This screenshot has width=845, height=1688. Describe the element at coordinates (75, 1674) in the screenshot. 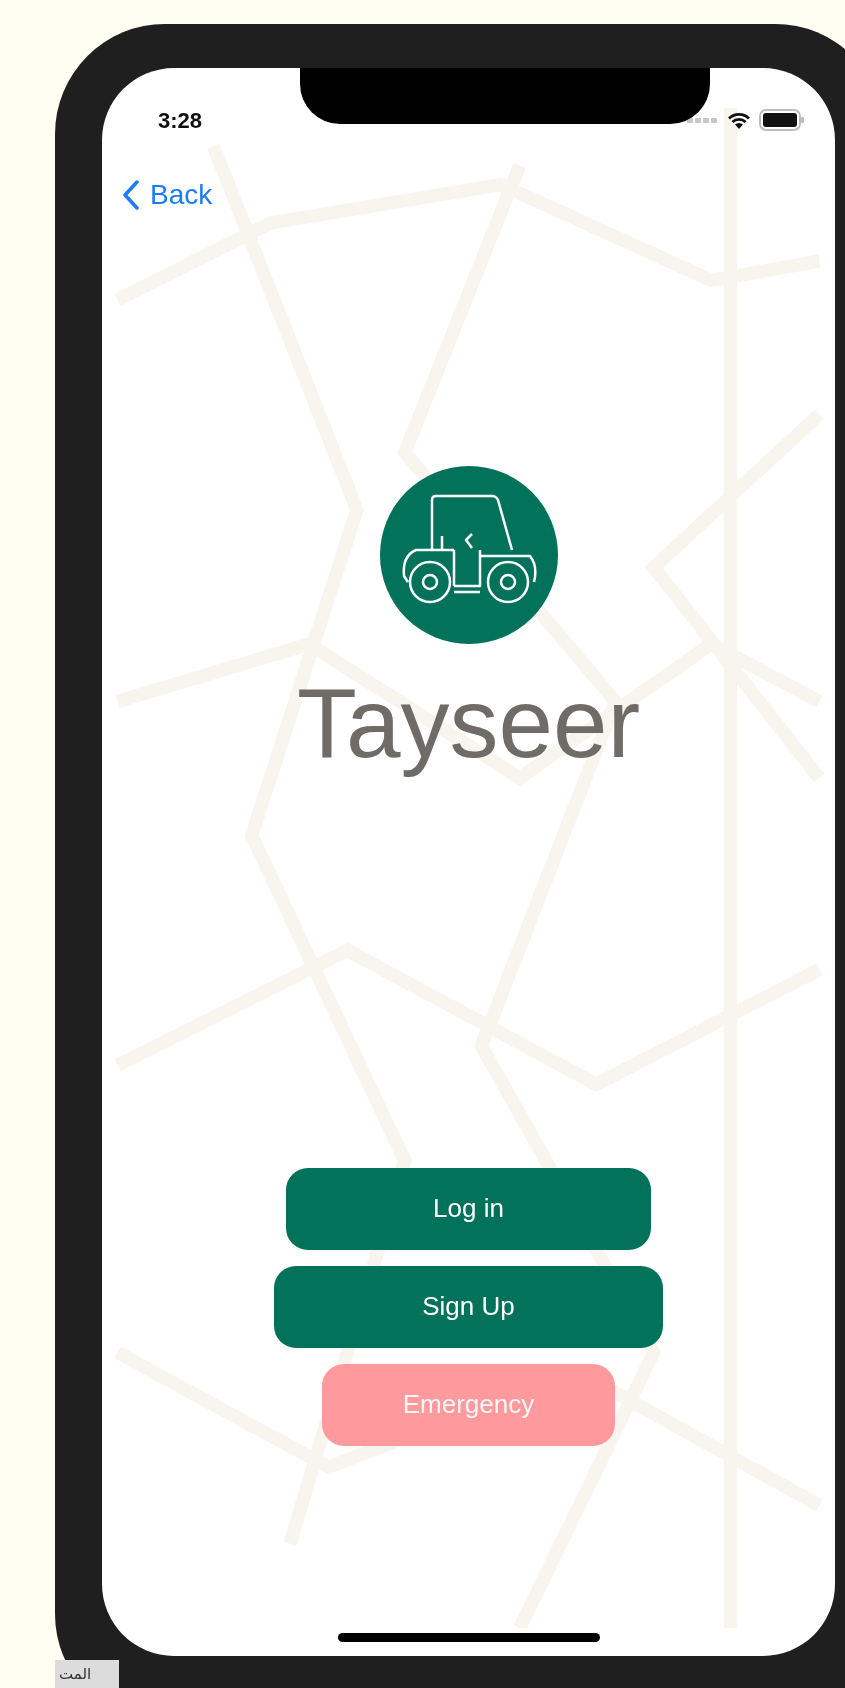

I see `background-text: المت` at that location.